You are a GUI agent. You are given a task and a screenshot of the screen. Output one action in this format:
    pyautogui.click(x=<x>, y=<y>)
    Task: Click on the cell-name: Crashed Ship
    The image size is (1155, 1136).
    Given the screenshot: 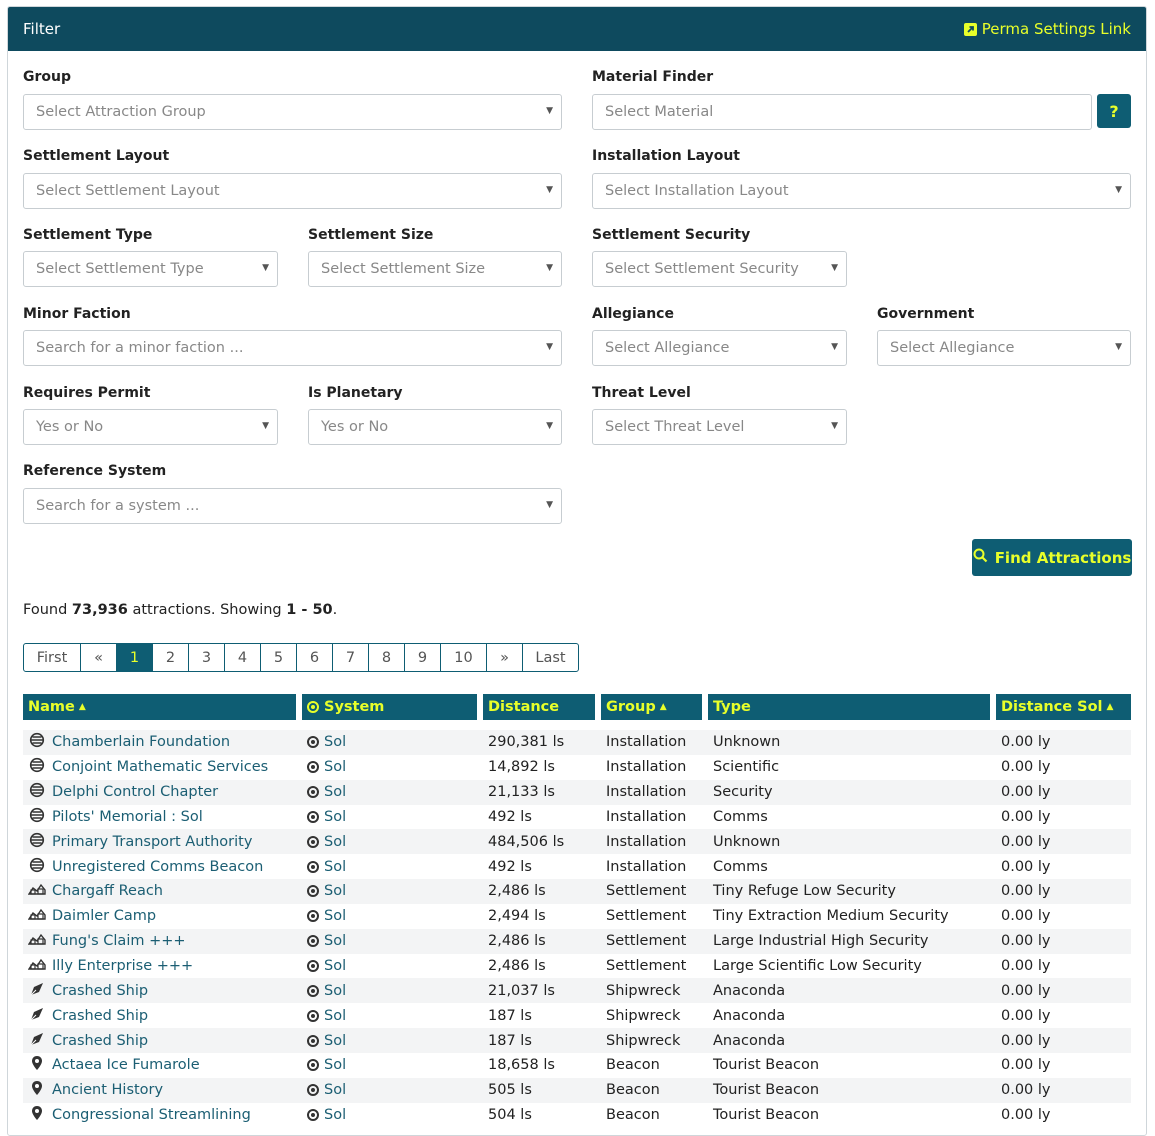 What is the action you would take?
    pyautogui.click(x=162, y=1015)
    